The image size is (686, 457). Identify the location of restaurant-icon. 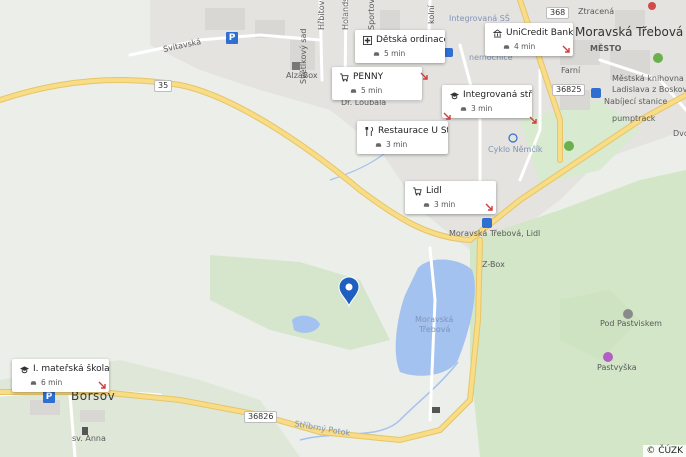
(369, 131).